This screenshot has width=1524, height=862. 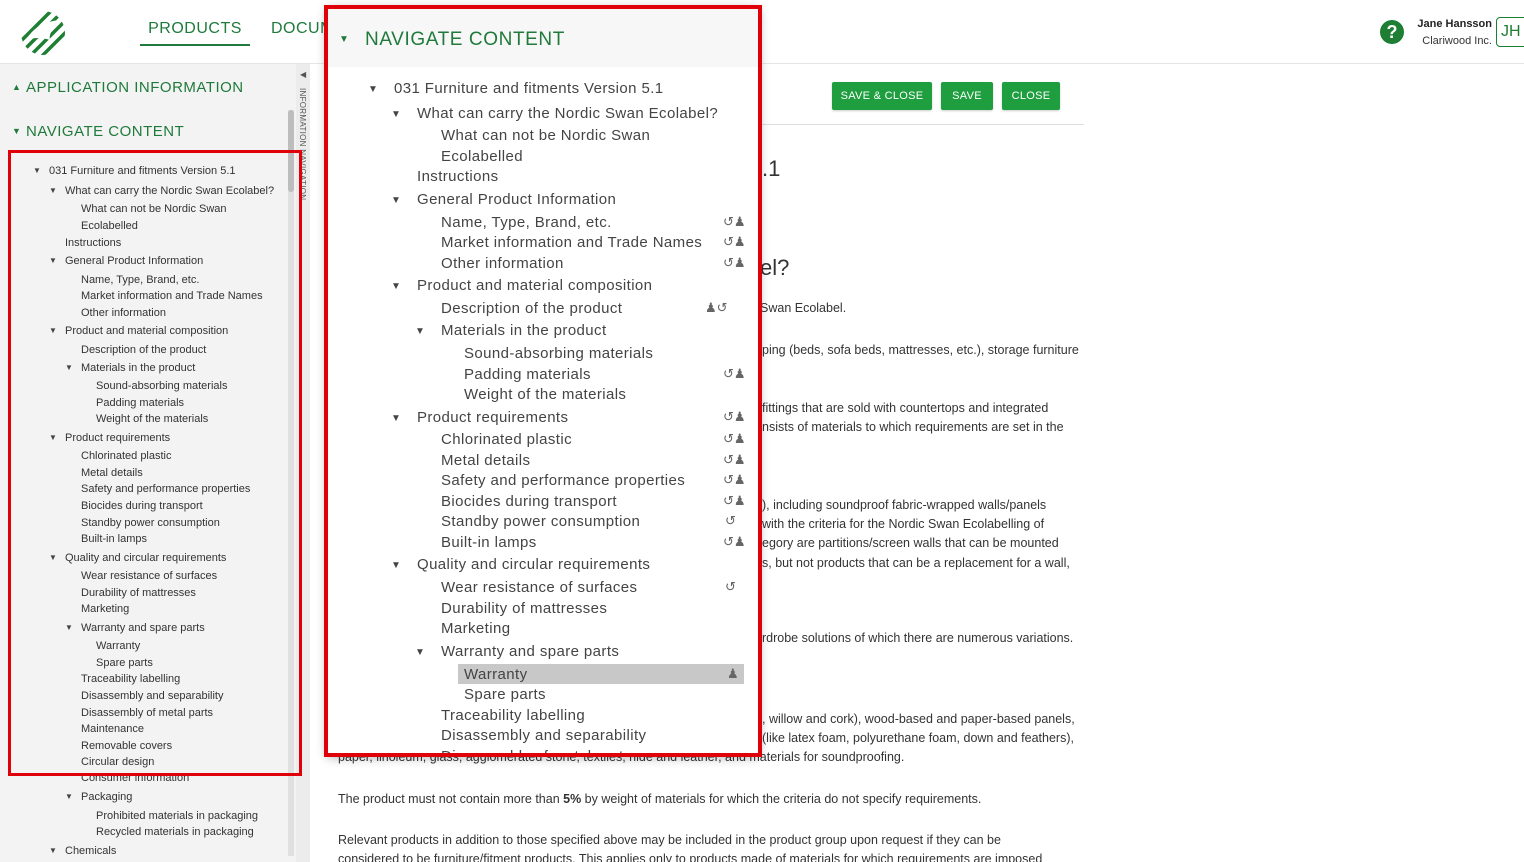 I want to click on sidebar-scrollbar, so click(x=291, y=483).